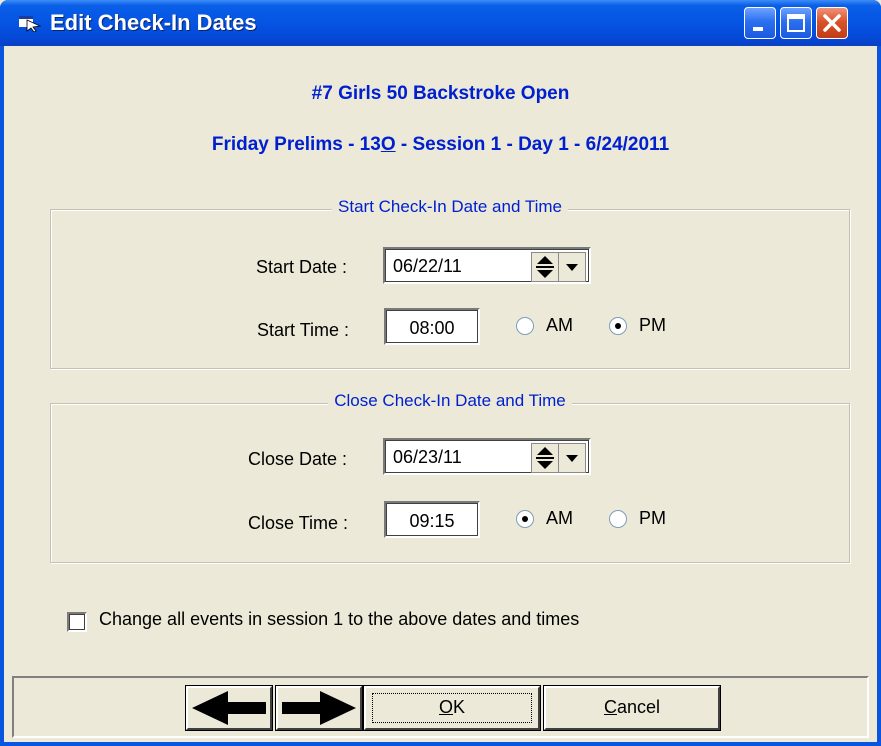 This screenshot has height=746, width=881. I want to click on window-title: Edit Check-In Dates, so click(153, 22).